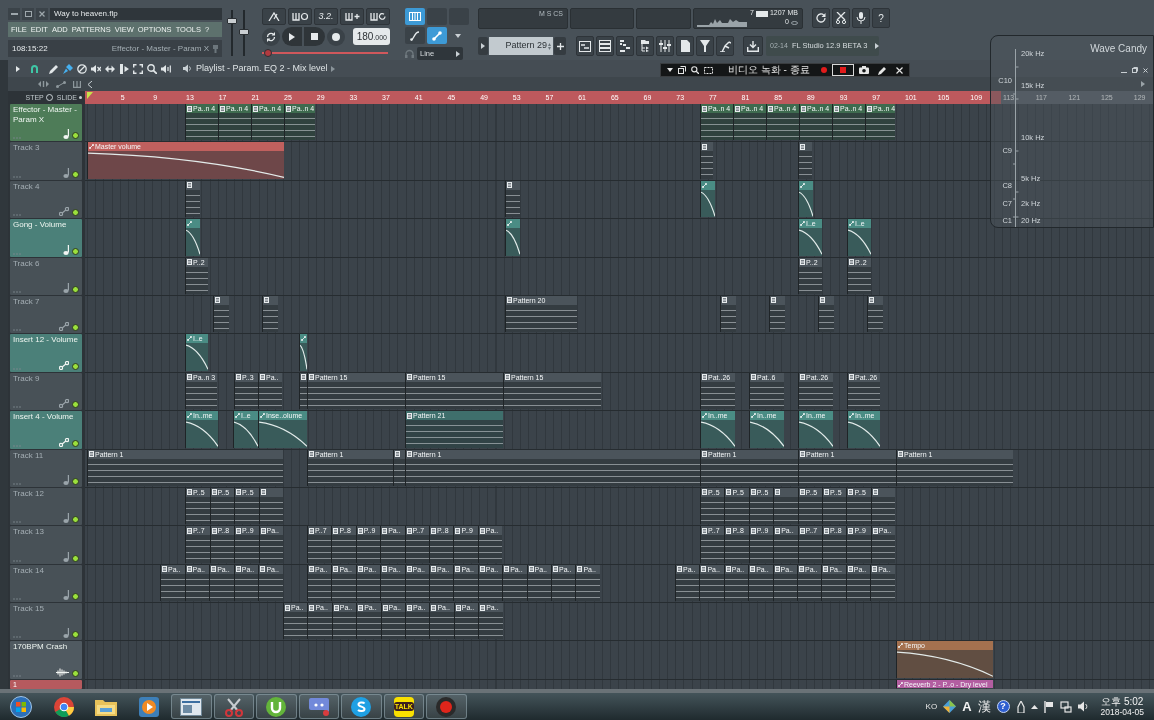 This screenshot has height=720, width=1154. Describe the element at coordinates (46, 391) in the screenshot. I see `track-header: Track 9` at that location.